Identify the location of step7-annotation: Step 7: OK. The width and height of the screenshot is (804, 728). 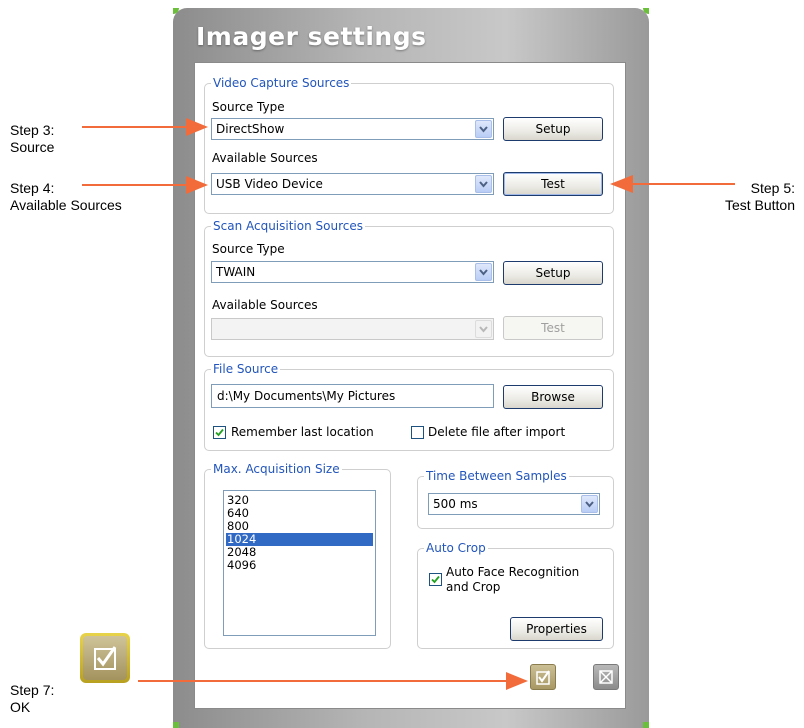
(32, 699).